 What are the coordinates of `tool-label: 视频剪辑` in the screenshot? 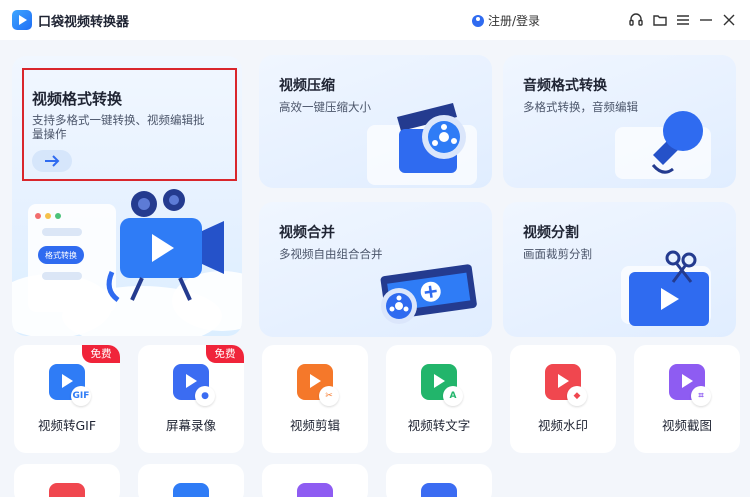 It's located at (315, 424).